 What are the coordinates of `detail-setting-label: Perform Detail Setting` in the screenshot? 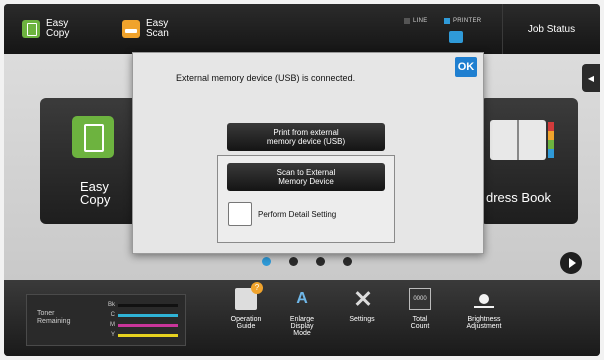 It's located at (297, 214).